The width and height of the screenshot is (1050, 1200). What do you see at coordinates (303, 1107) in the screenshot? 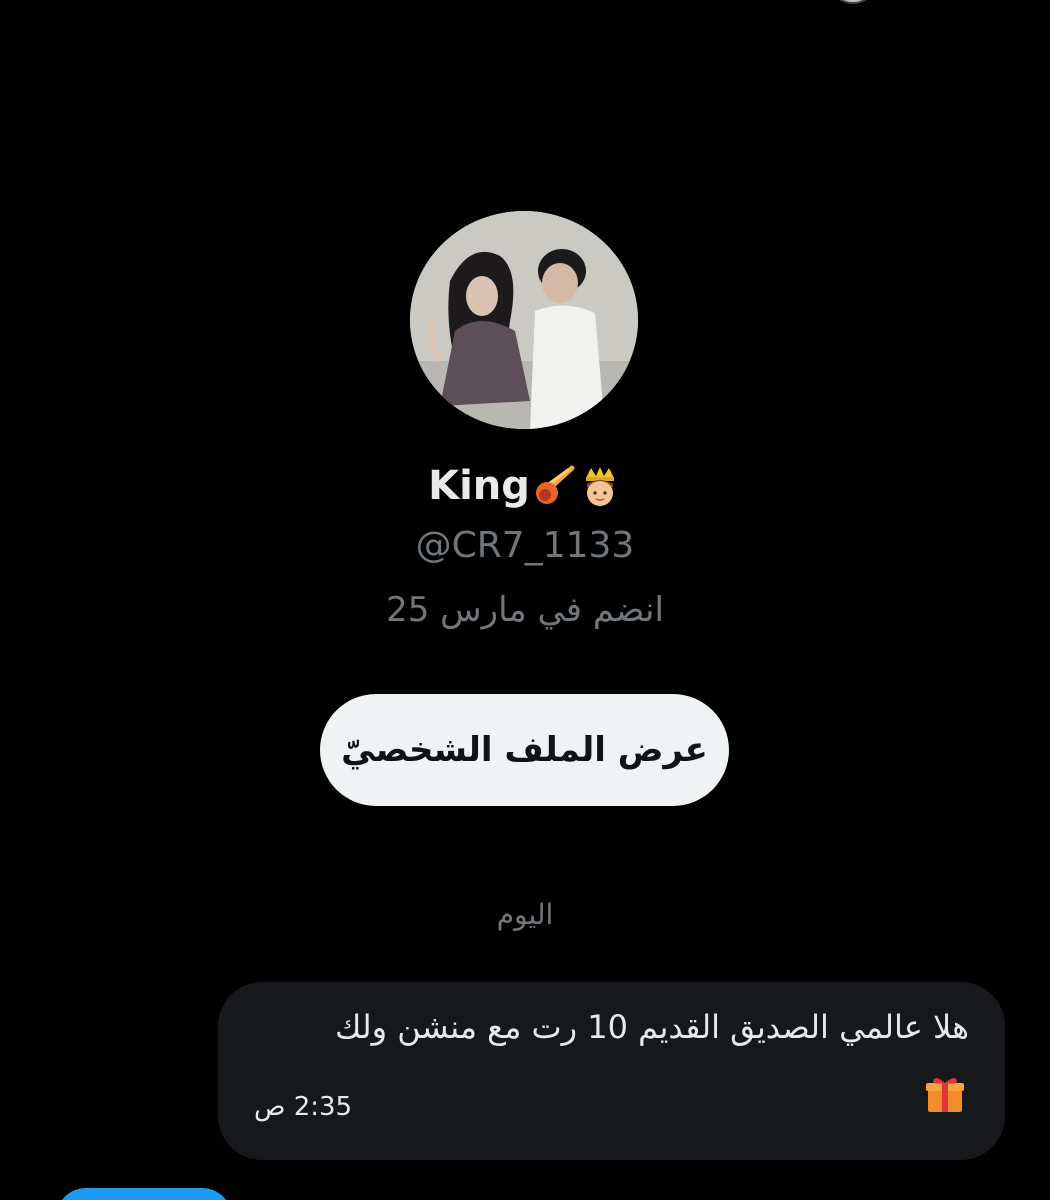
I see `message-timestamp: 2:35 ص` at bounding box center [303, 1107].